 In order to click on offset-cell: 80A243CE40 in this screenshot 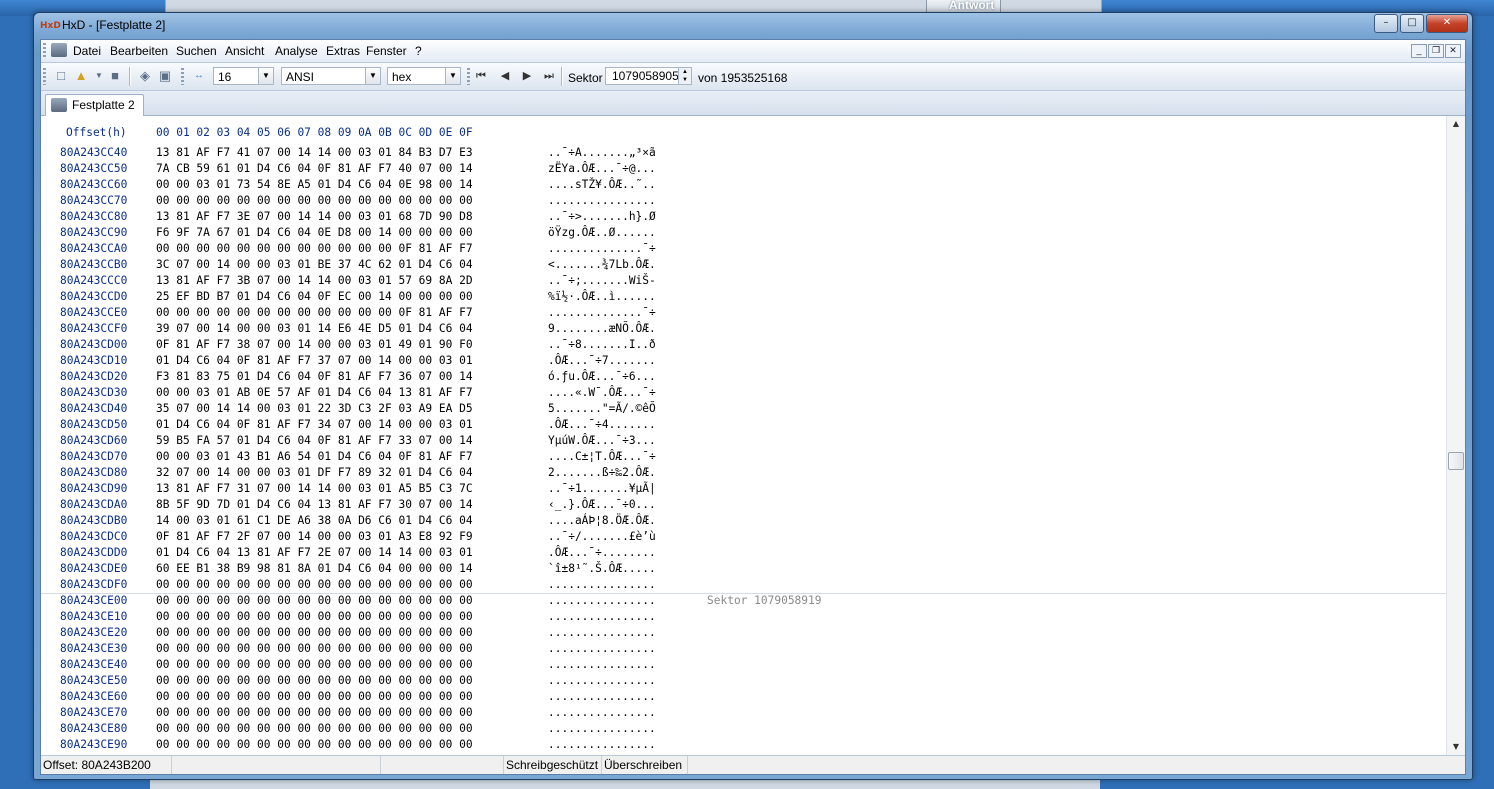, I will do `click(93, 665)`.